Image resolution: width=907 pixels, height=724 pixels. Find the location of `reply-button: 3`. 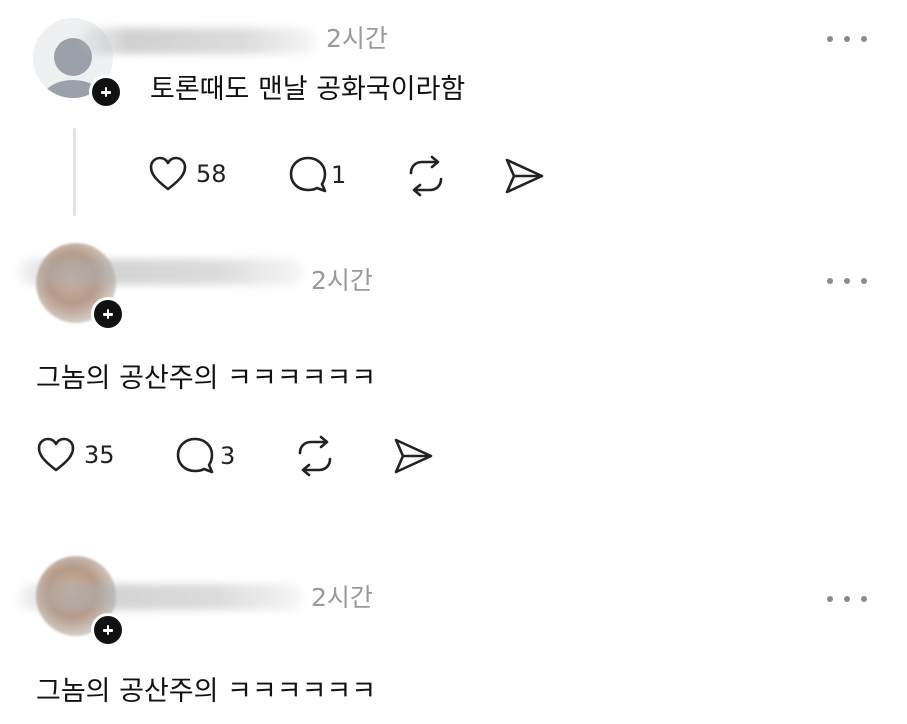

reply-button: 3 is located at coordinates (204, 456).